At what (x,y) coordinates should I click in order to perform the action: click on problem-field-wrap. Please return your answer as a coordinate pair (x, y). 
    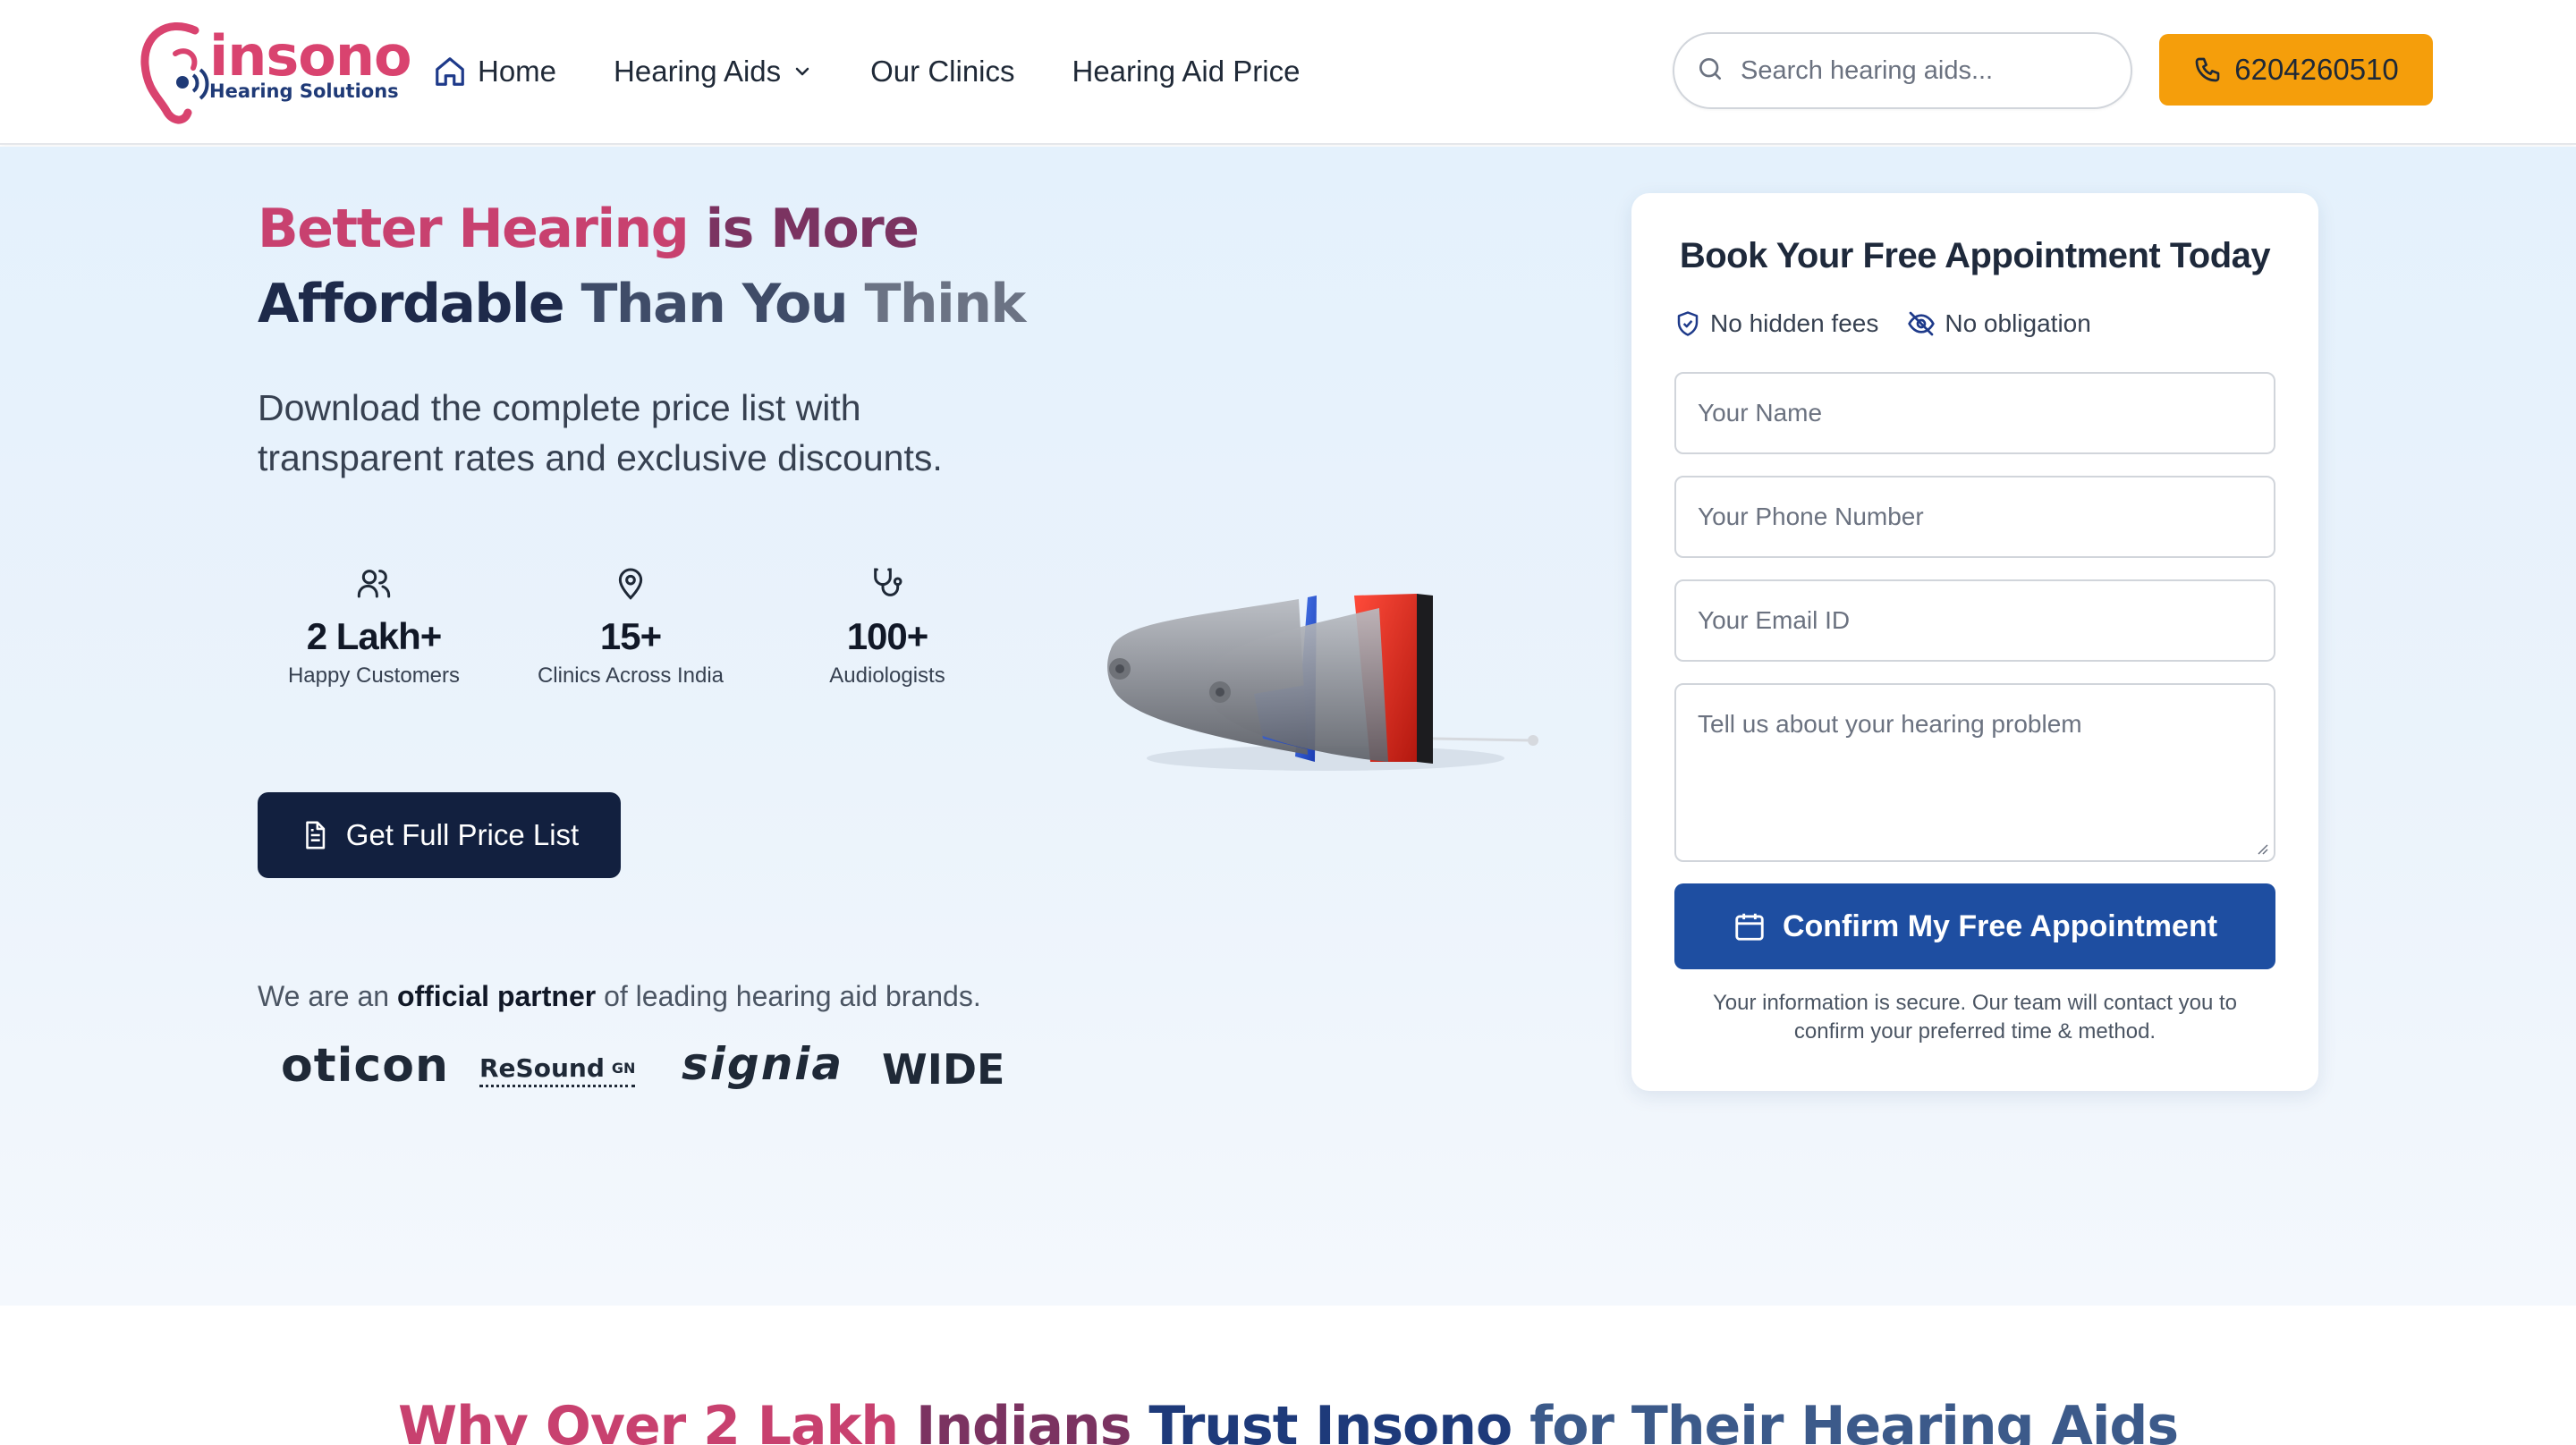
    Looking at the image, I should click on (1974, 772).